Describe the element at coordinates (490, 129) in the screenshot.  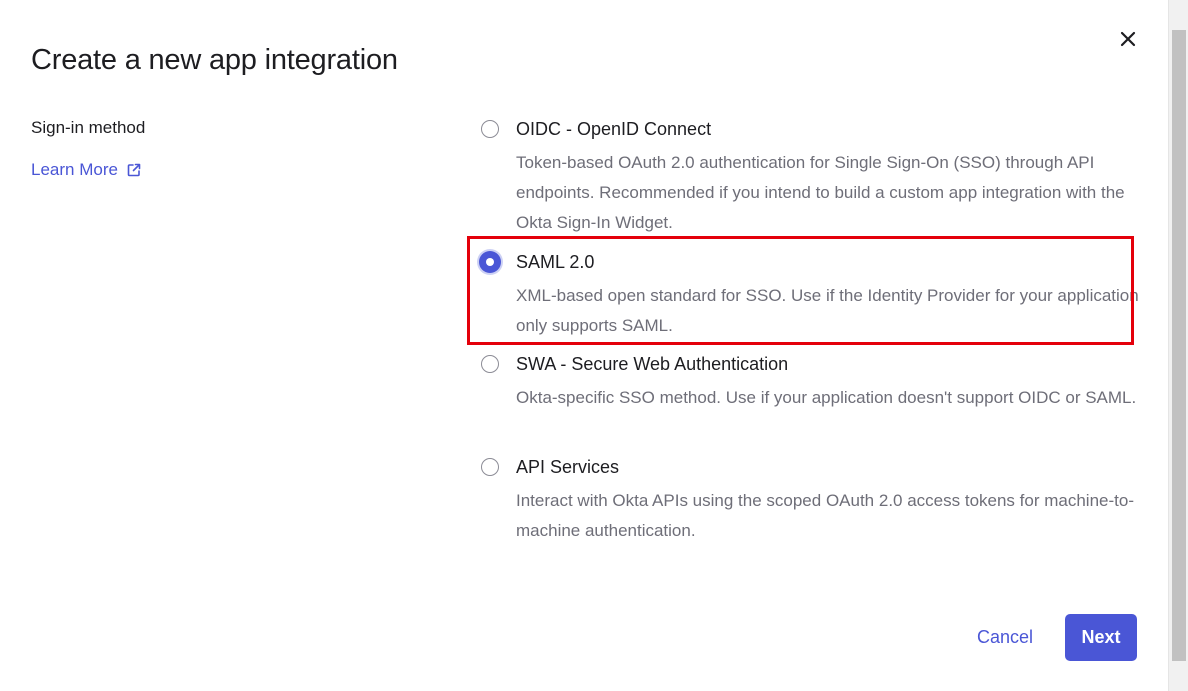
I see `radio-oidc` at that location.